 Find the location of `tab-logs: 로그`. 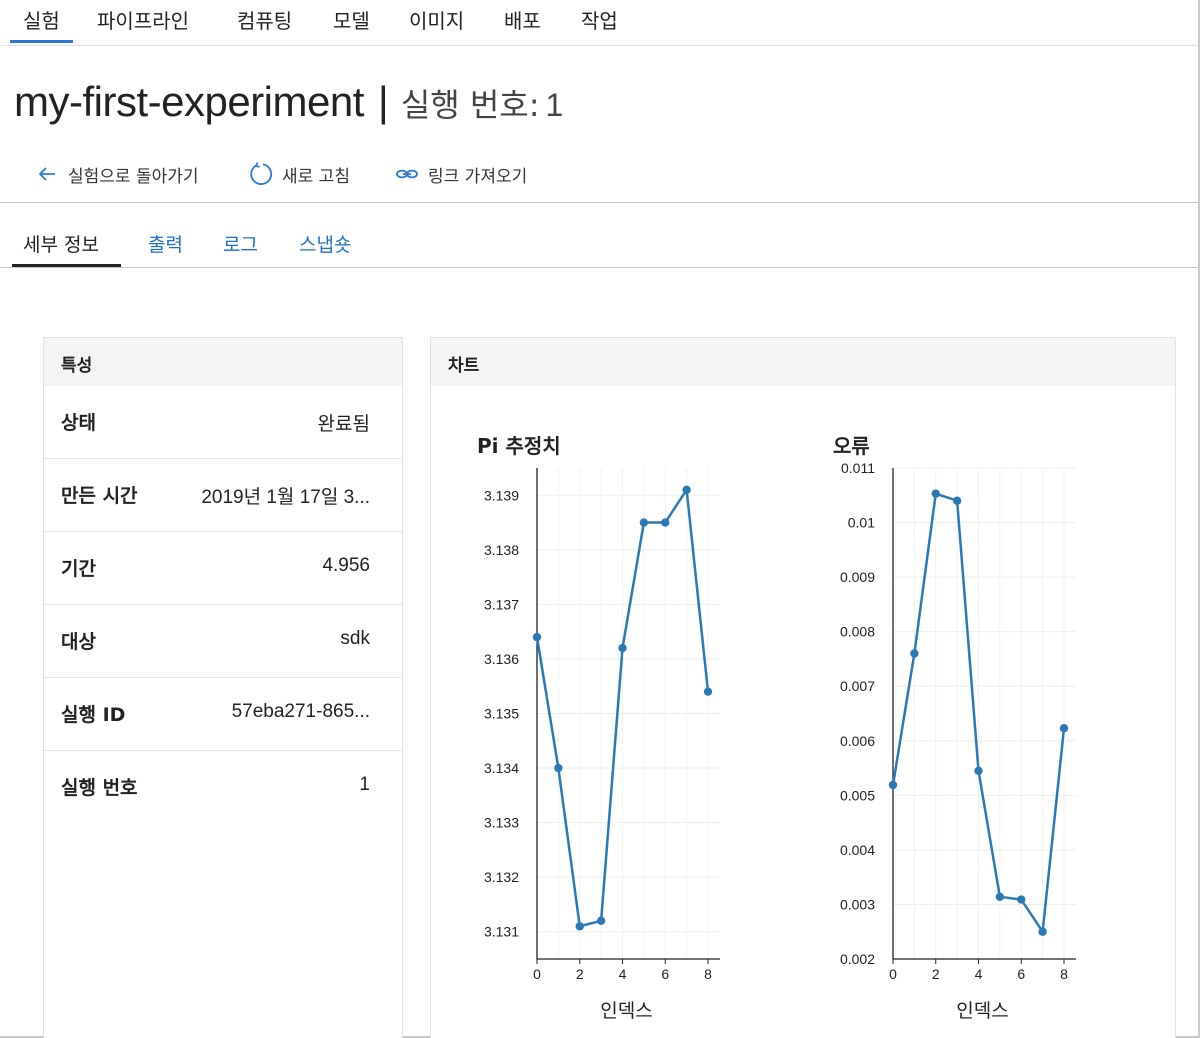

tab-logs: 로그 is located at coordinates (240, 243).